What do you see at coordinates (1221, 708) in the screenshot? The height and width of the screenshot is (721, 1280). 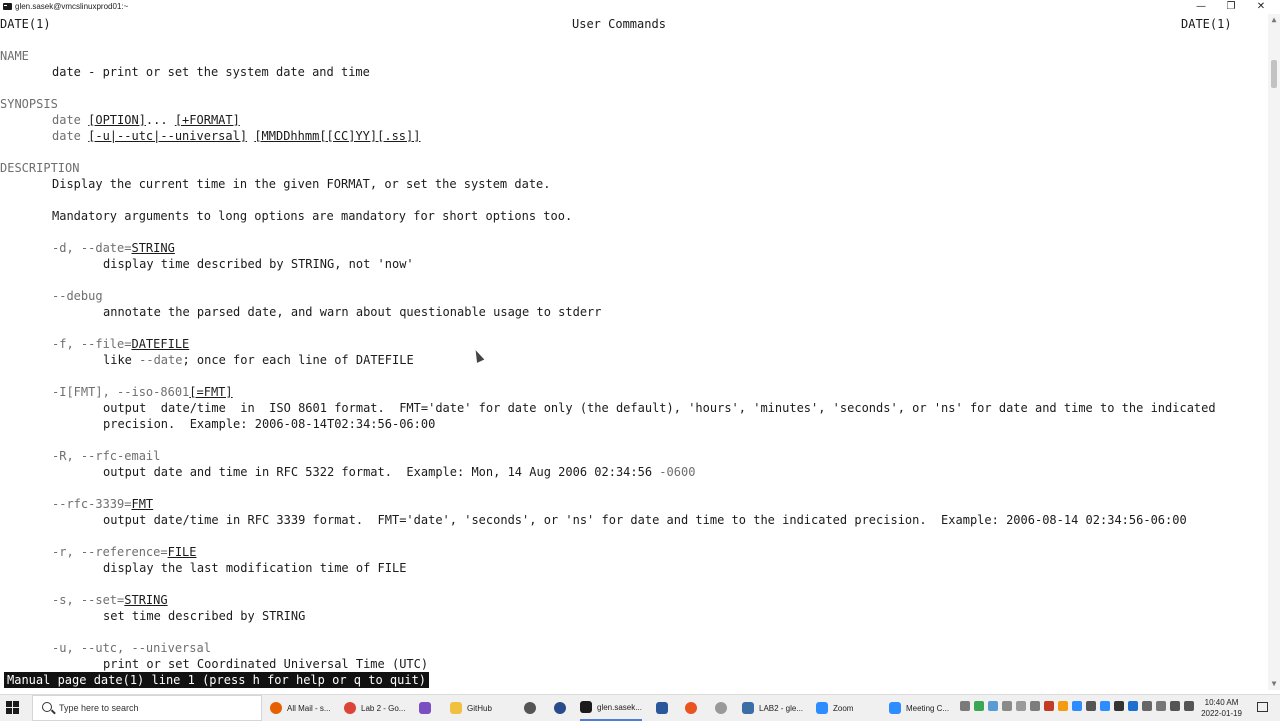 I see `taskbar-clock: 10:40 AM 2022-01-19` at bounding box center [1221, 708].